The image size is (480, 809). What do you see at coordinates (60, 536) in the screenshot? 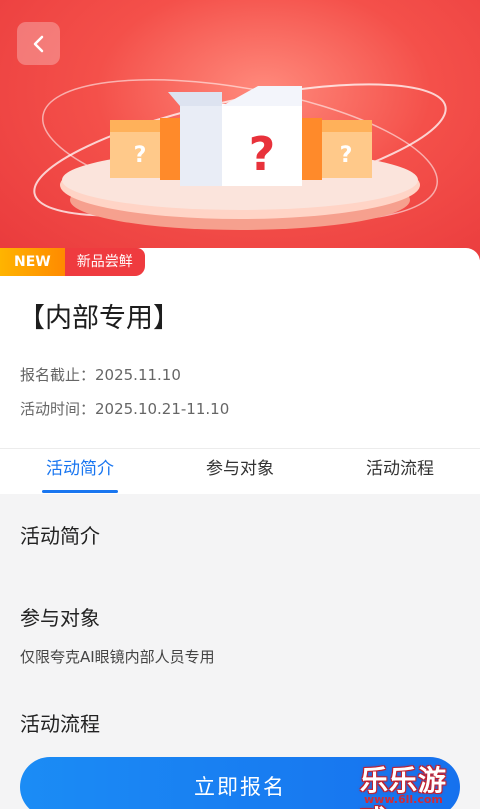
I see `intro-section-title: 活动简介` at bounding box center [60, 536].